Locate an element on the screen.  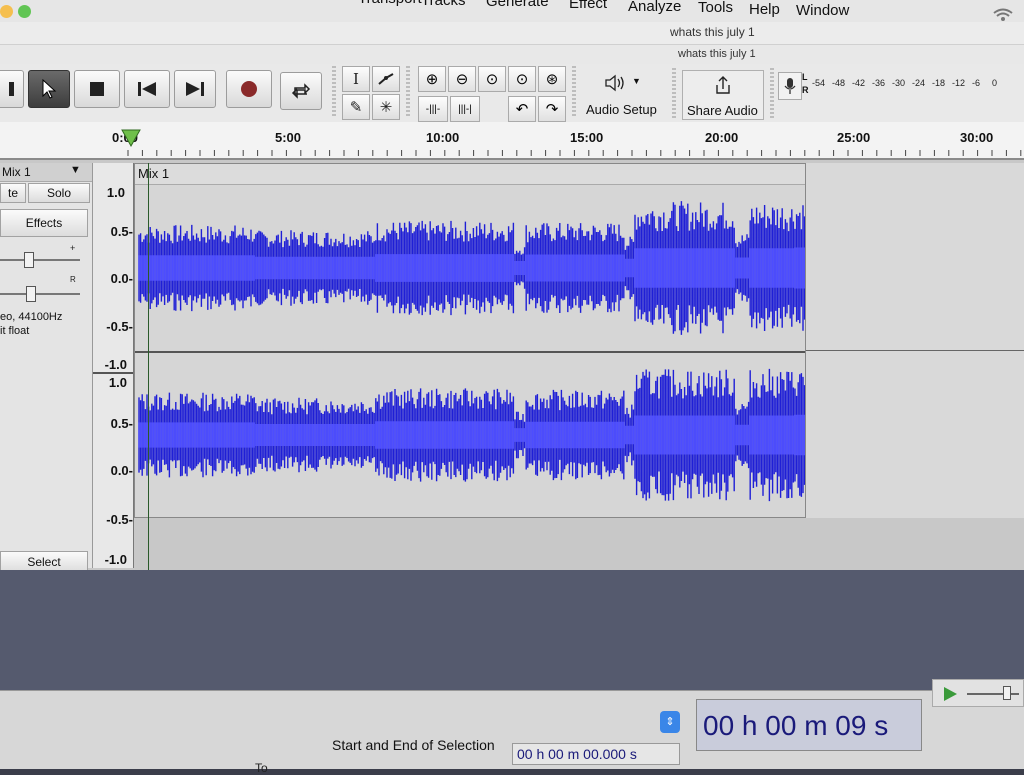
microphone-icon is located at coordinates (790, 86).